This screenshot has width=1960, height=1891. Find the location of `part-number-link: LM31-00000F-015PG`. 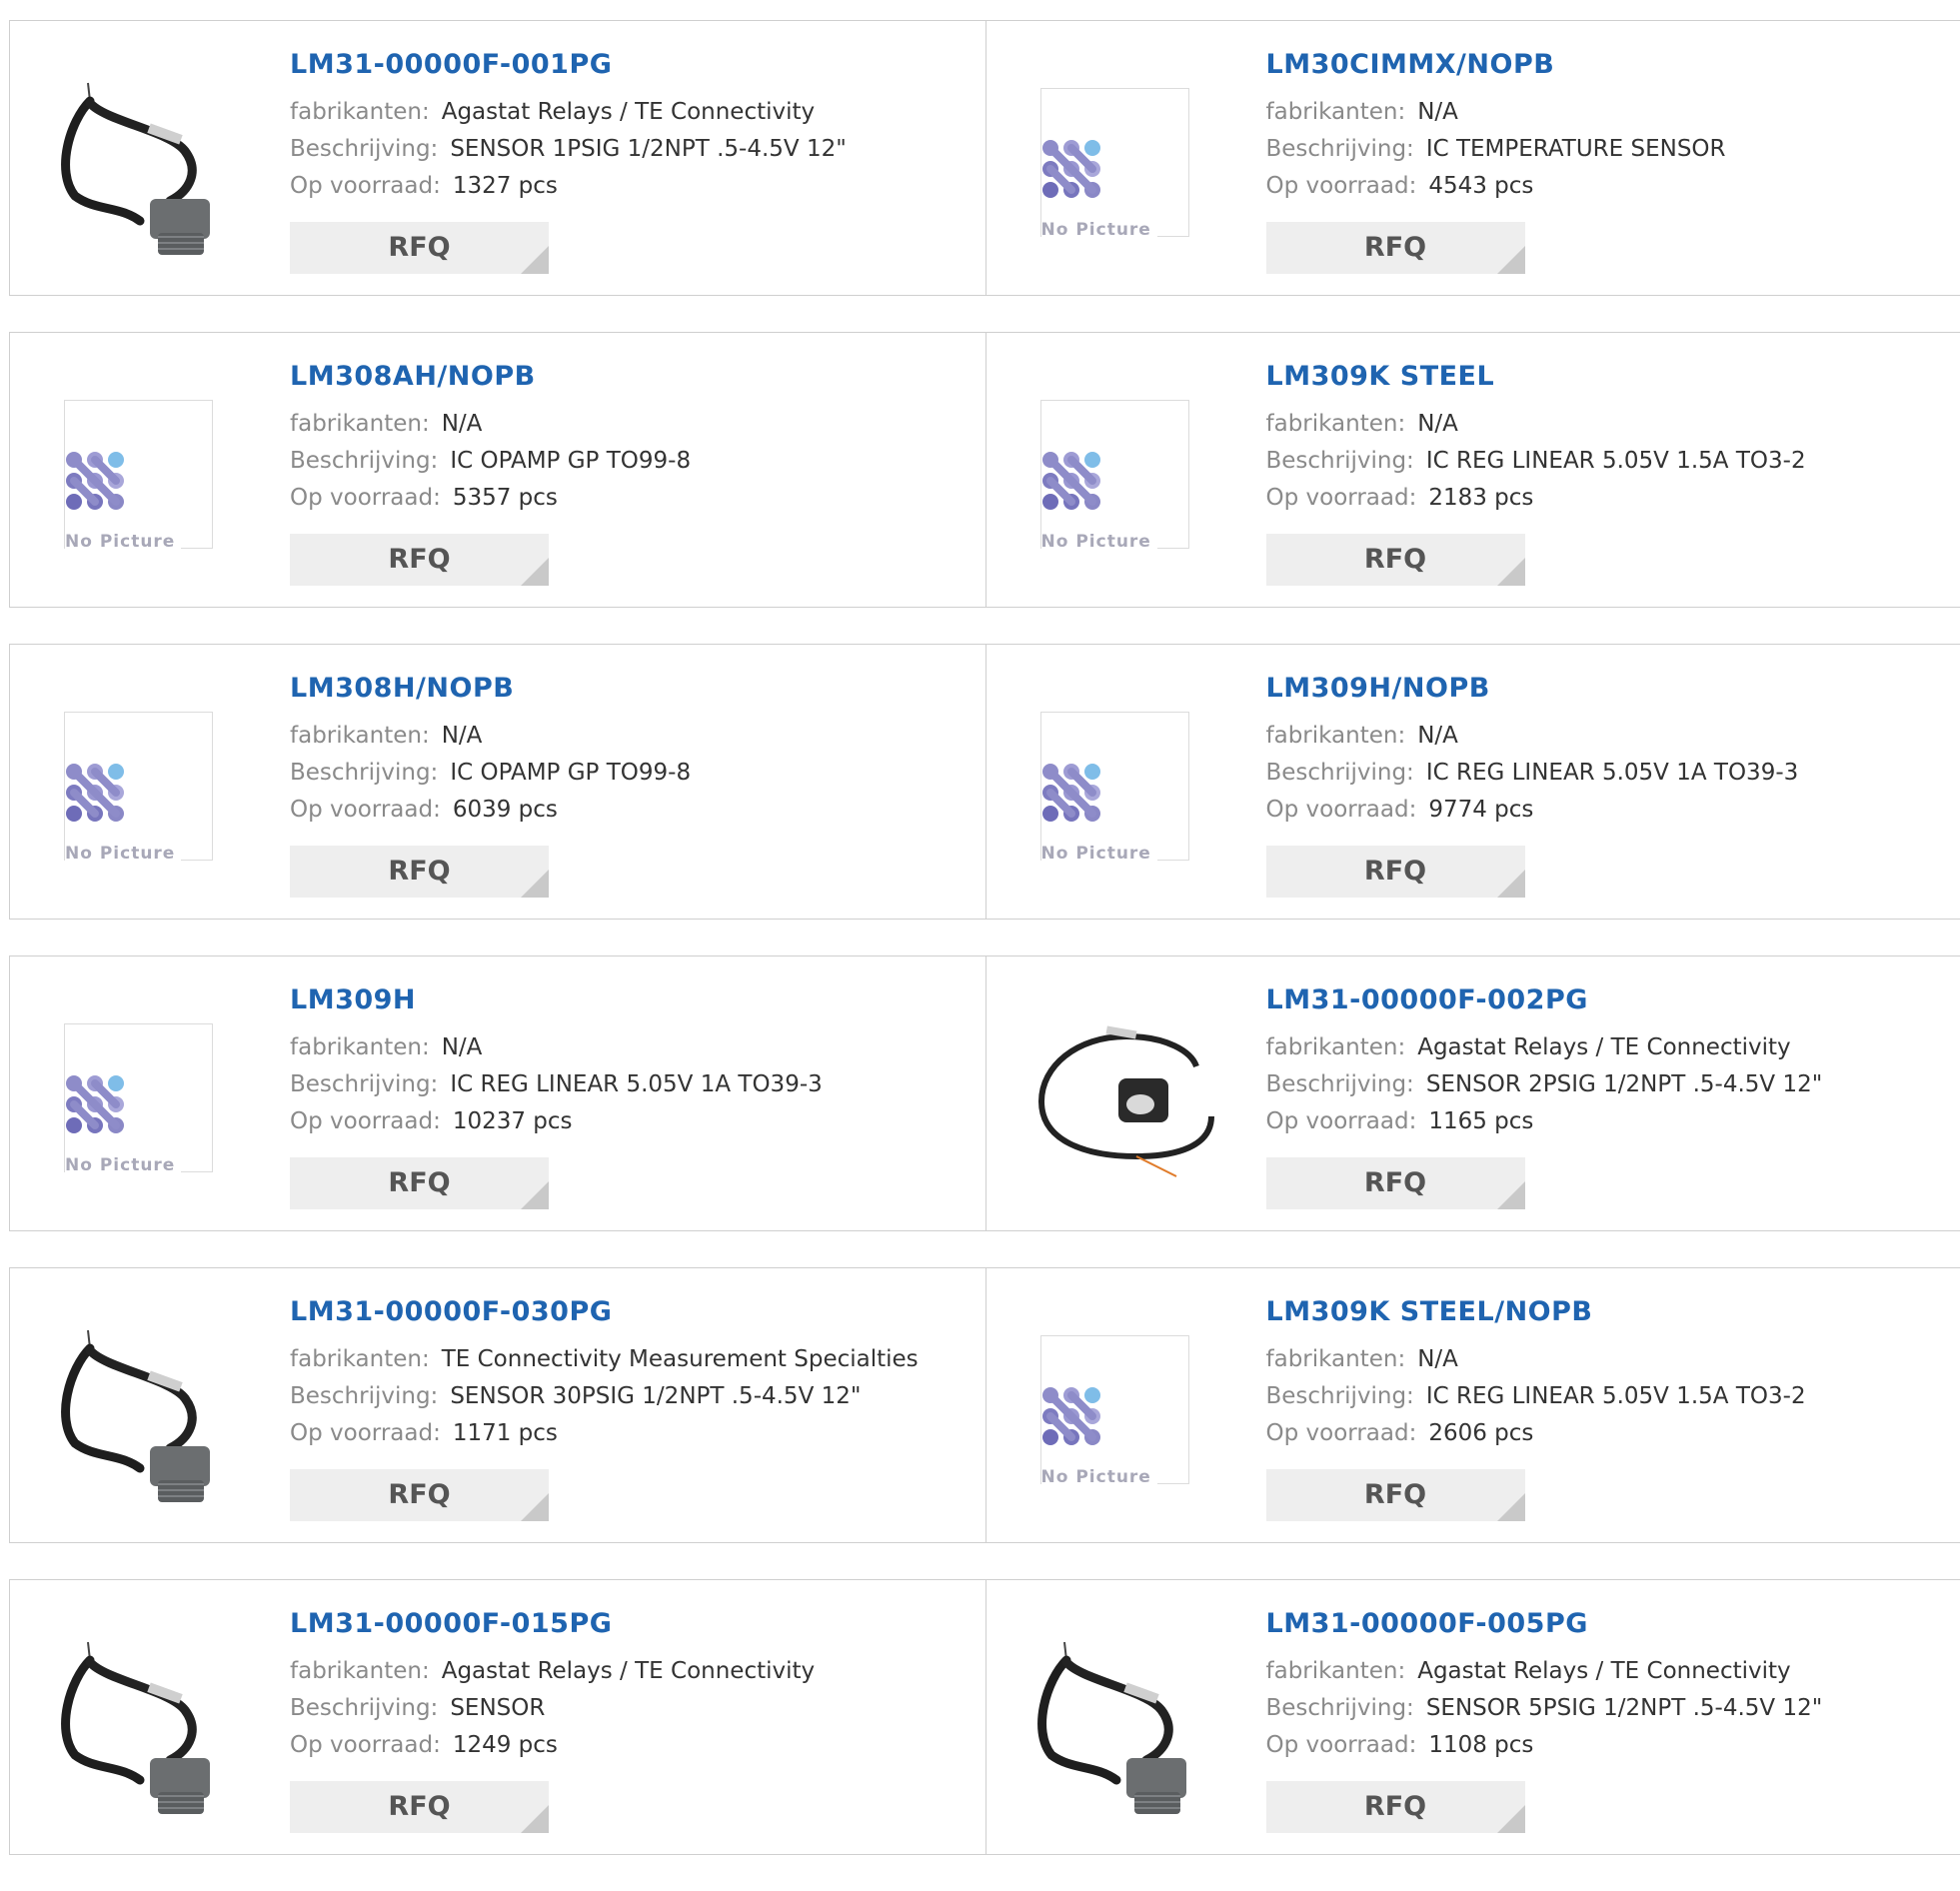

part-number-link: LM31-00000F-015PG is located at coordinates (552, 1624).